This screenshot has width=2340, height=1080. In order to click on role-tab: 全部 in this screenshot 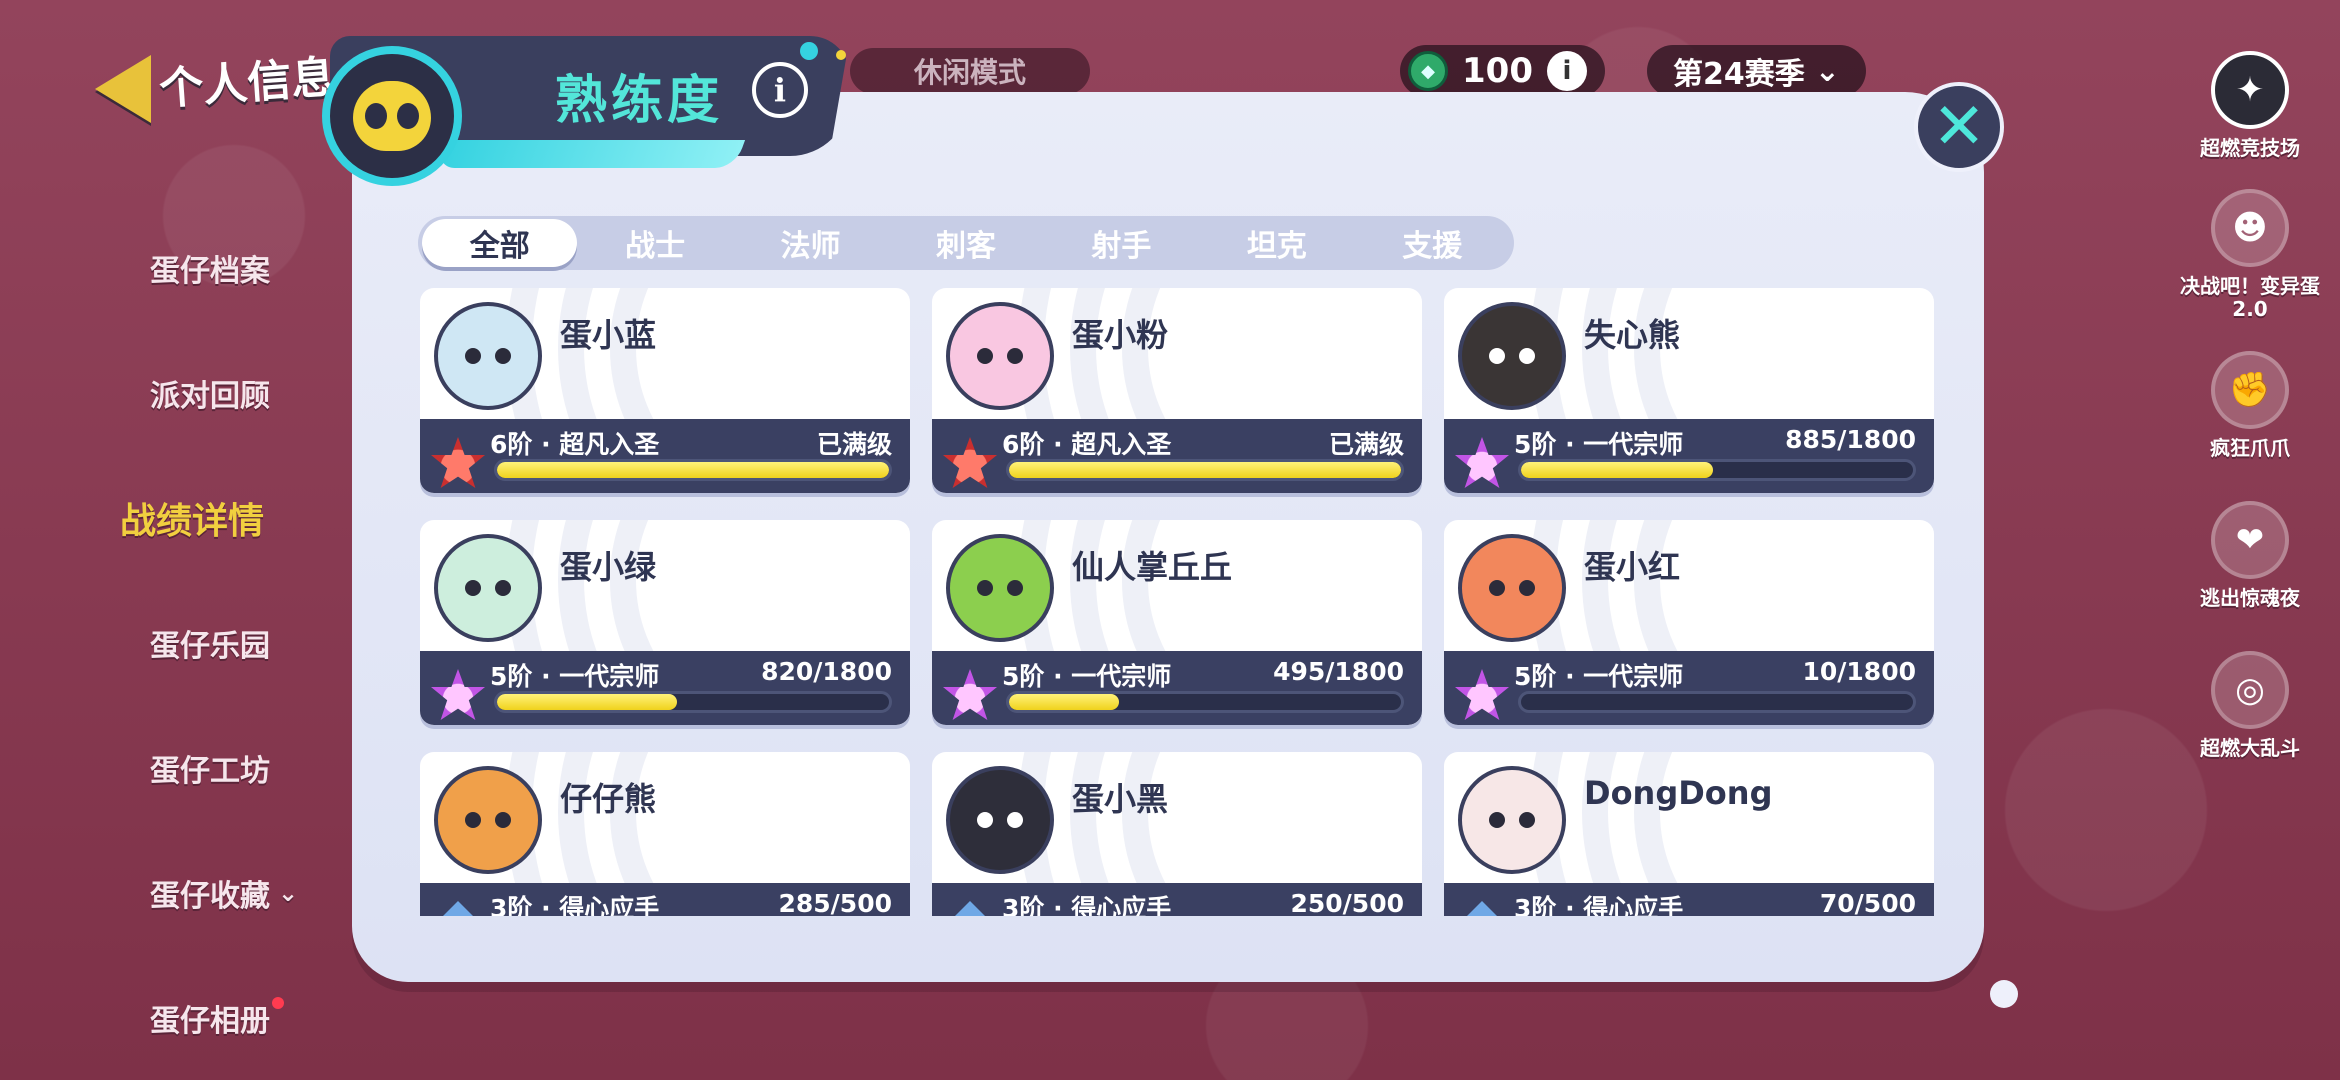, I will do `click(500, 243)`.